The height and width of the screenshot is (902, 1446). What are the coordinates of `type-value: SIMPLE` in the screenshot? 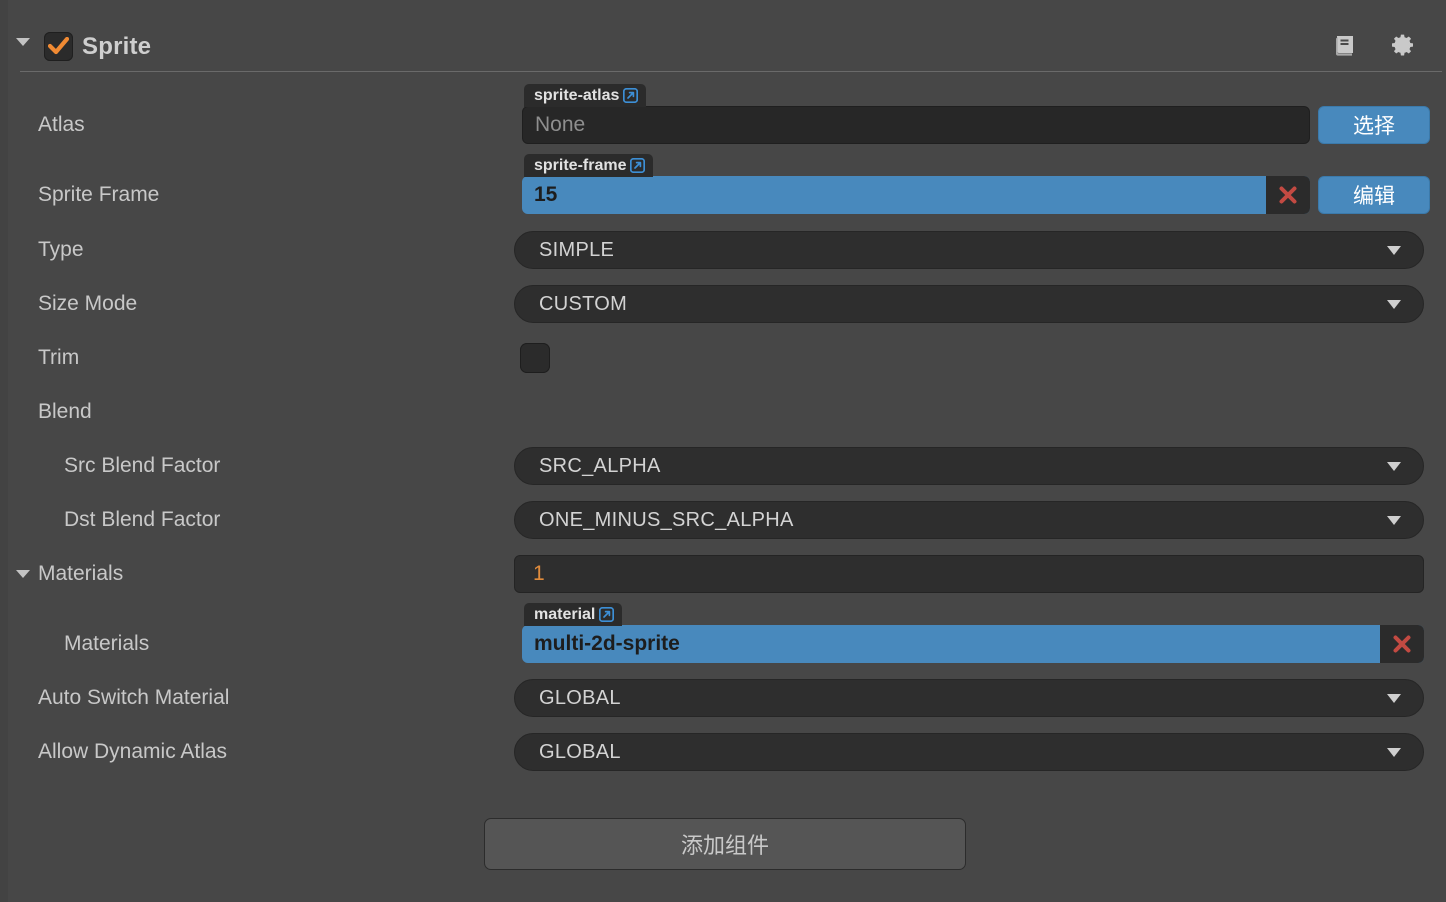 It's located at (577, 249).